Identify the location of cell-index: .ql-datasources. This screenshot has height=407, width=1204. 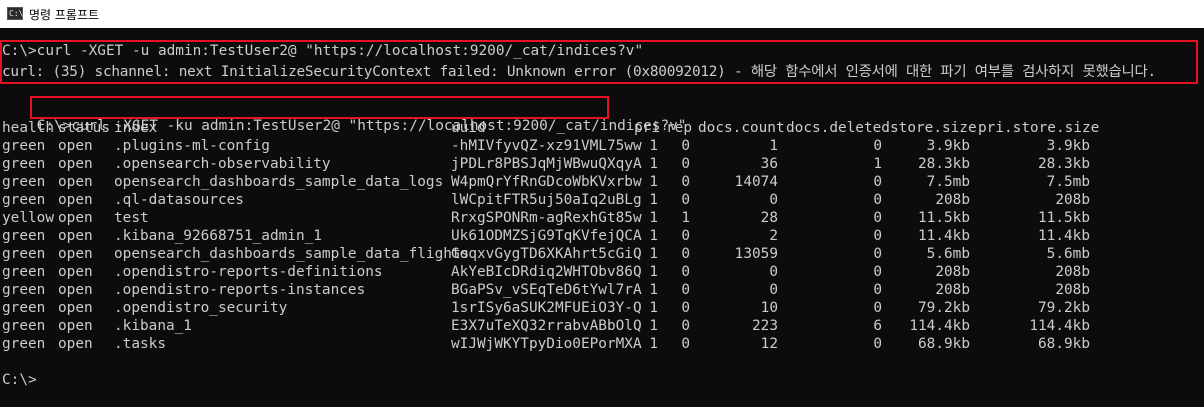
(179, 200).